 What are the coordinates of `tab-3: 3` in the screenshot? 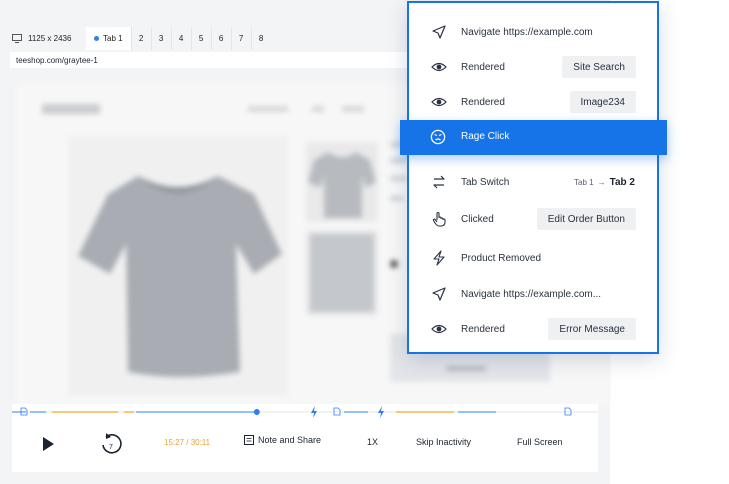 It's located at (160, 38).